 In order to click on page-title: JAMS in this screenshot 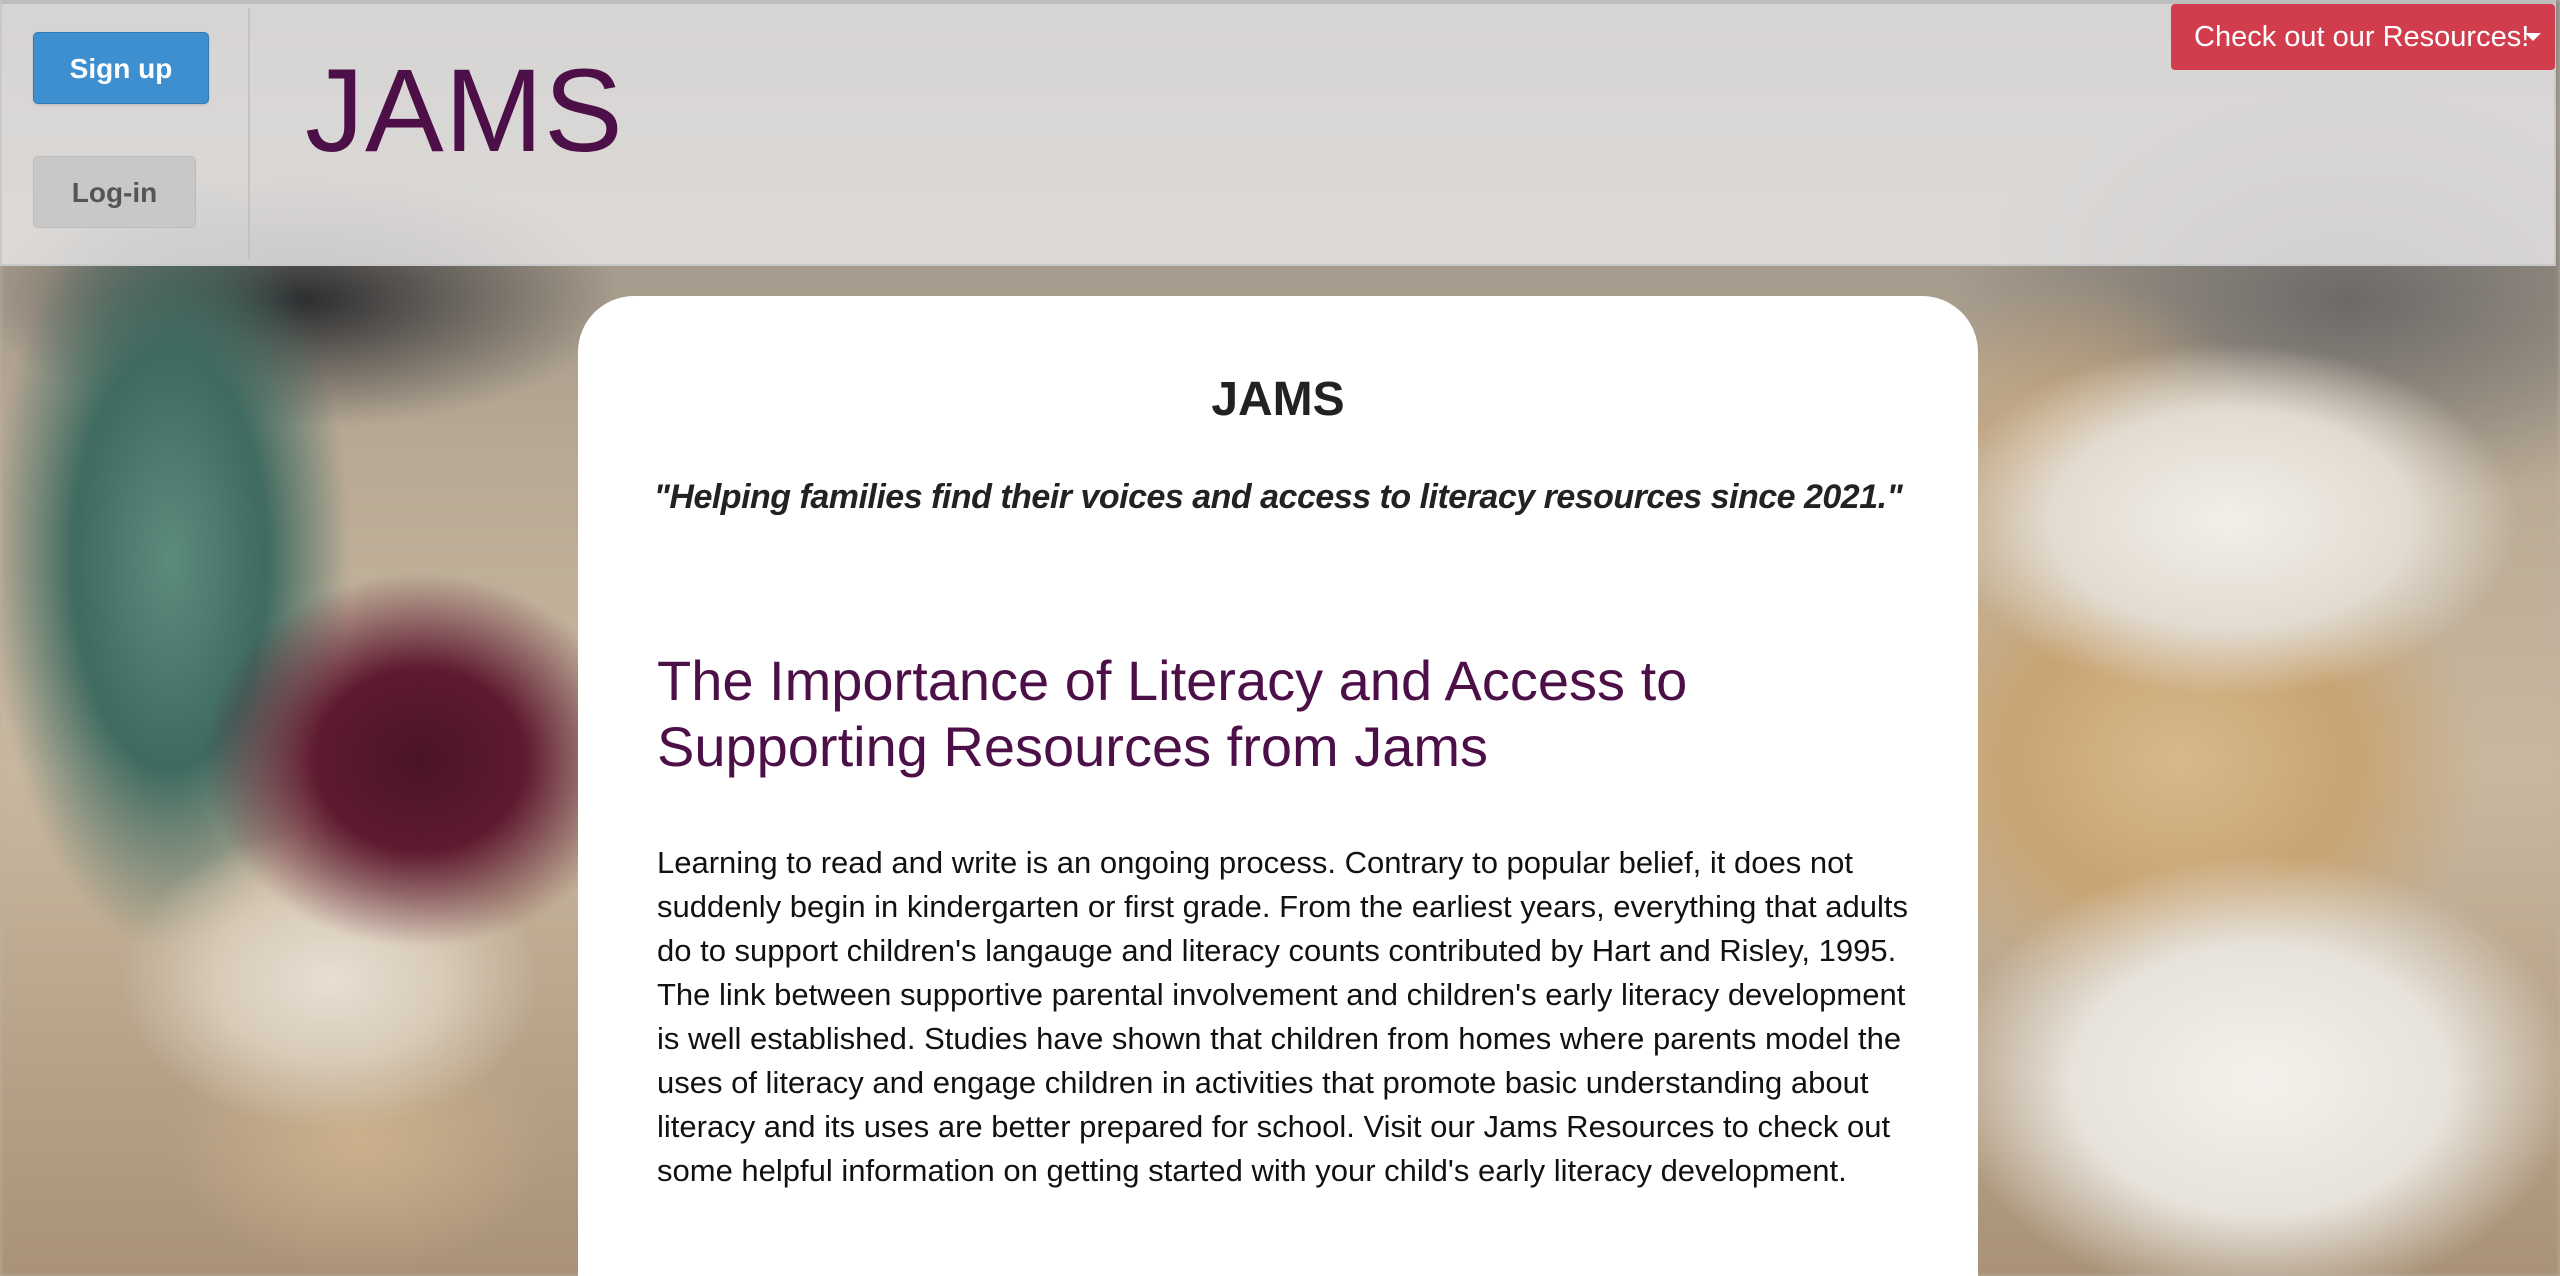, I will do `click(1278, 399)`.